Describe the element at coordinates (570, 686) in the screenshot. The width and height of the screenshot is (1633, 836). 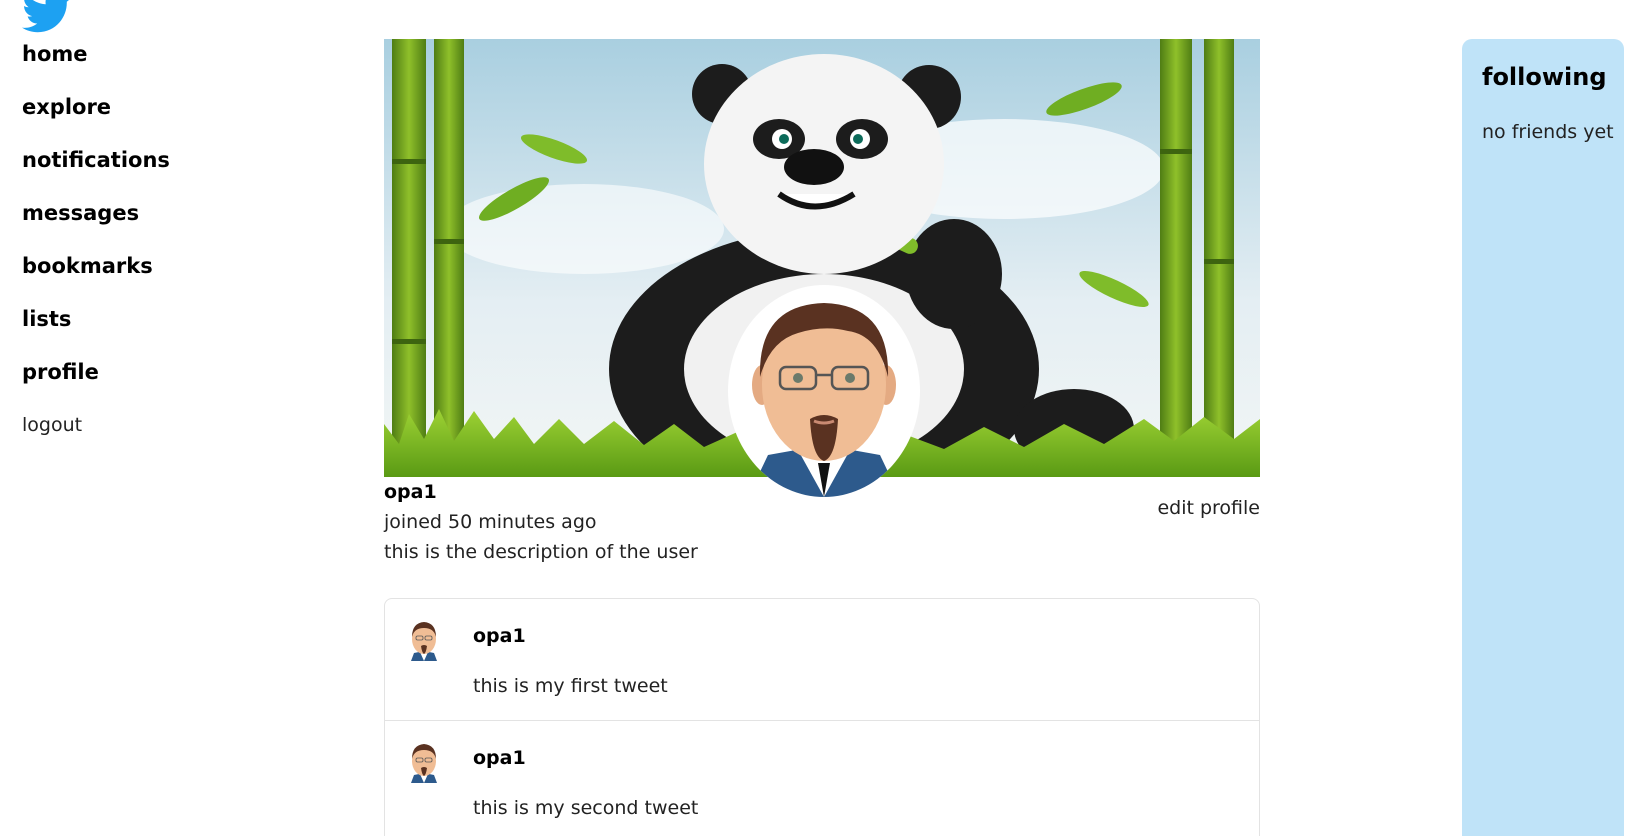
I see `tweet-text: this is my first tweet` at that location.